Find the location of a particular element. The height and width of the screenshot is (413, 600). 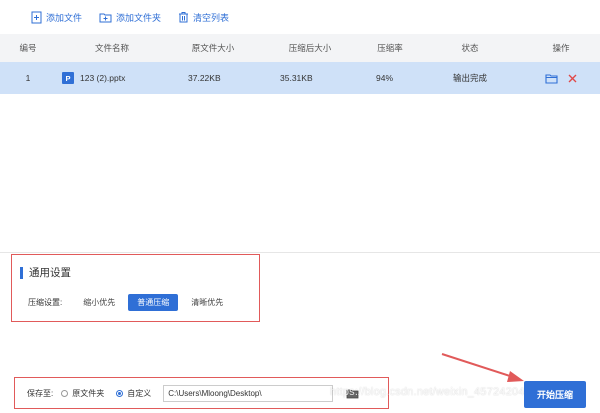

add-folder-icon is located at coordinates (105, 17).